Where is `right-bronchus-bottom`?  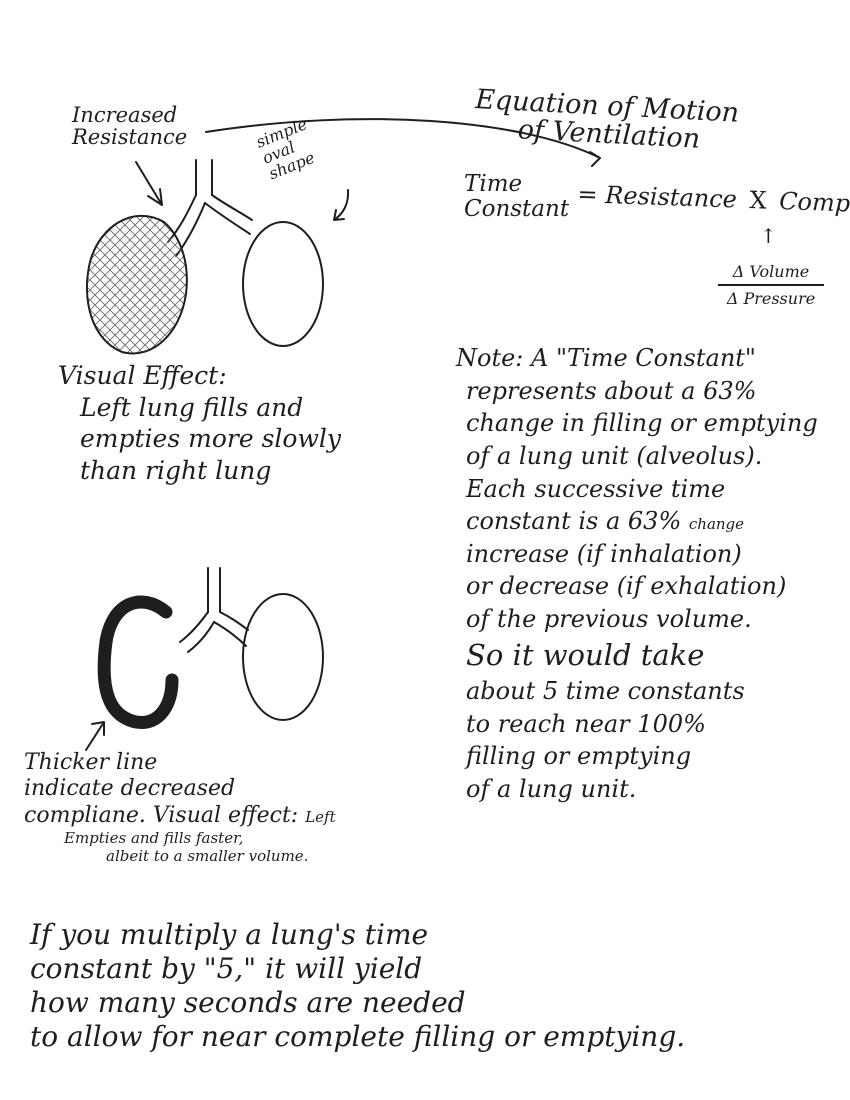 right-bronchus-bottom is located at coordinates (231, 629).